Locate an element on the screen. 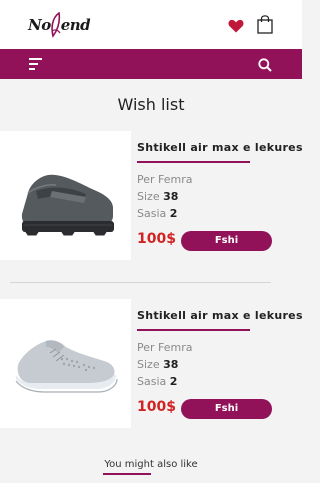 The width and height of the screenshot is (320, 483). recommendations-title: You might also like is located at coordinates (151, 464).